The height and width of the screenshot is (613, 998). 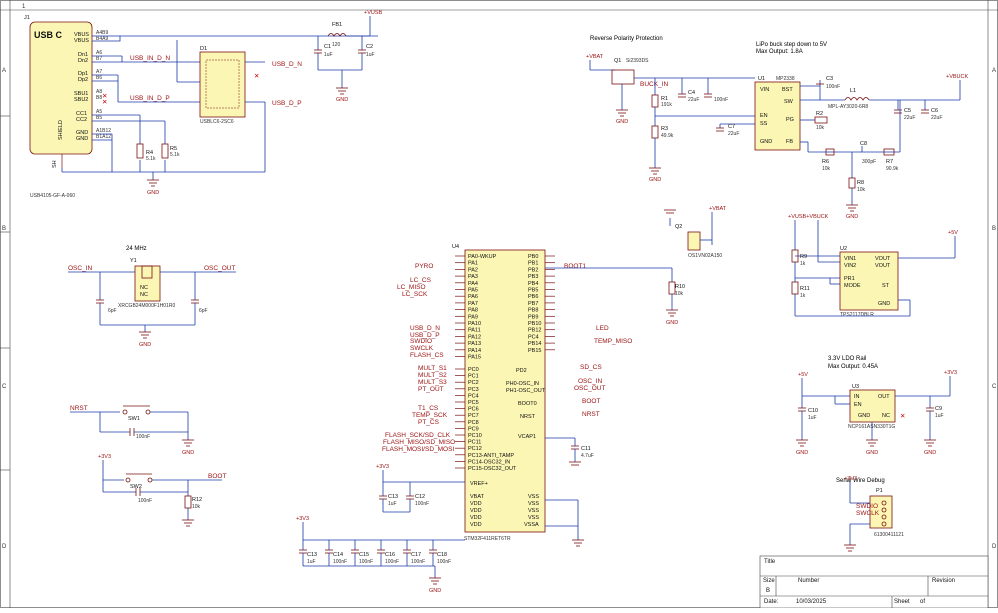 What do you see at coordinates (220, 82) in the screenshot?
I see `tvs-diode-d1: D1 USBLC6-2SC6 ✕` at bounding box center [220, 82].